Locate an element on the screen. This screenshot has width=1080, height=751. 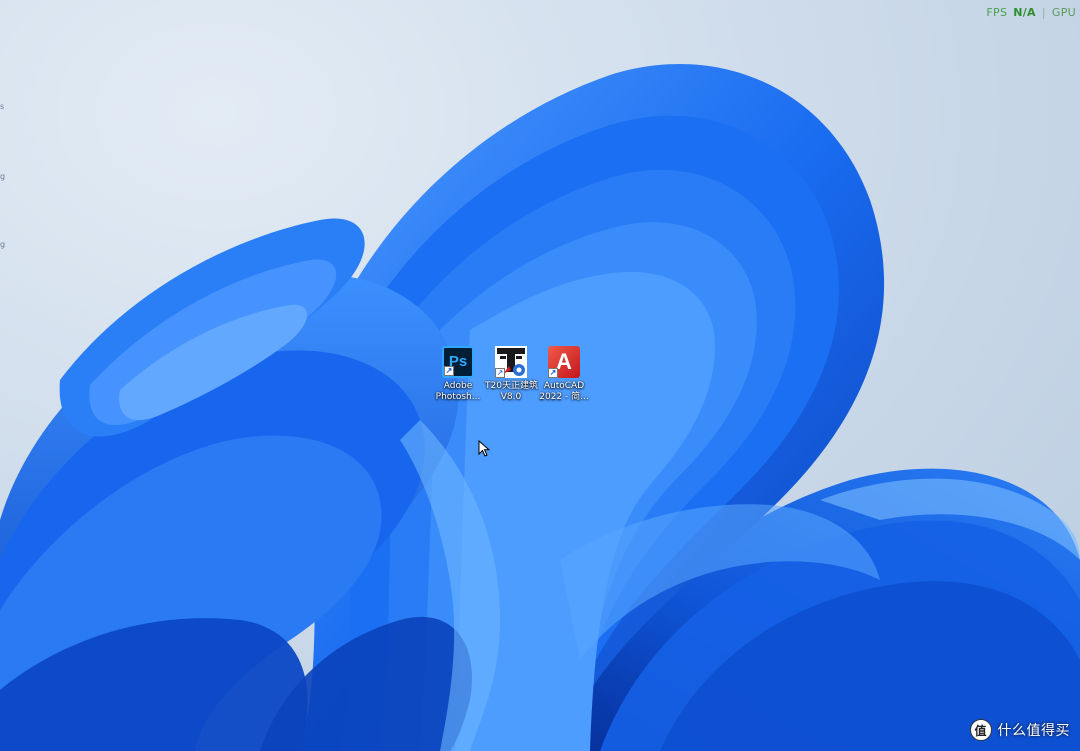
desktop-icon-label: T20天正建筑 V8.0 is located at coordinates (511, 392).